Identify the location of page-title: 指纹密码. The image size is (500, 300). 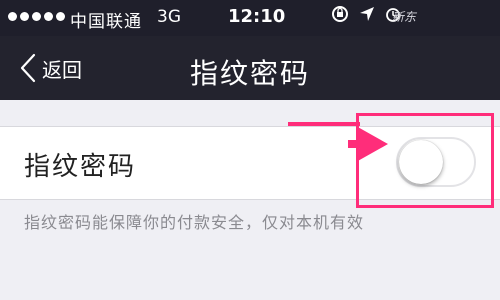
(249, 73).